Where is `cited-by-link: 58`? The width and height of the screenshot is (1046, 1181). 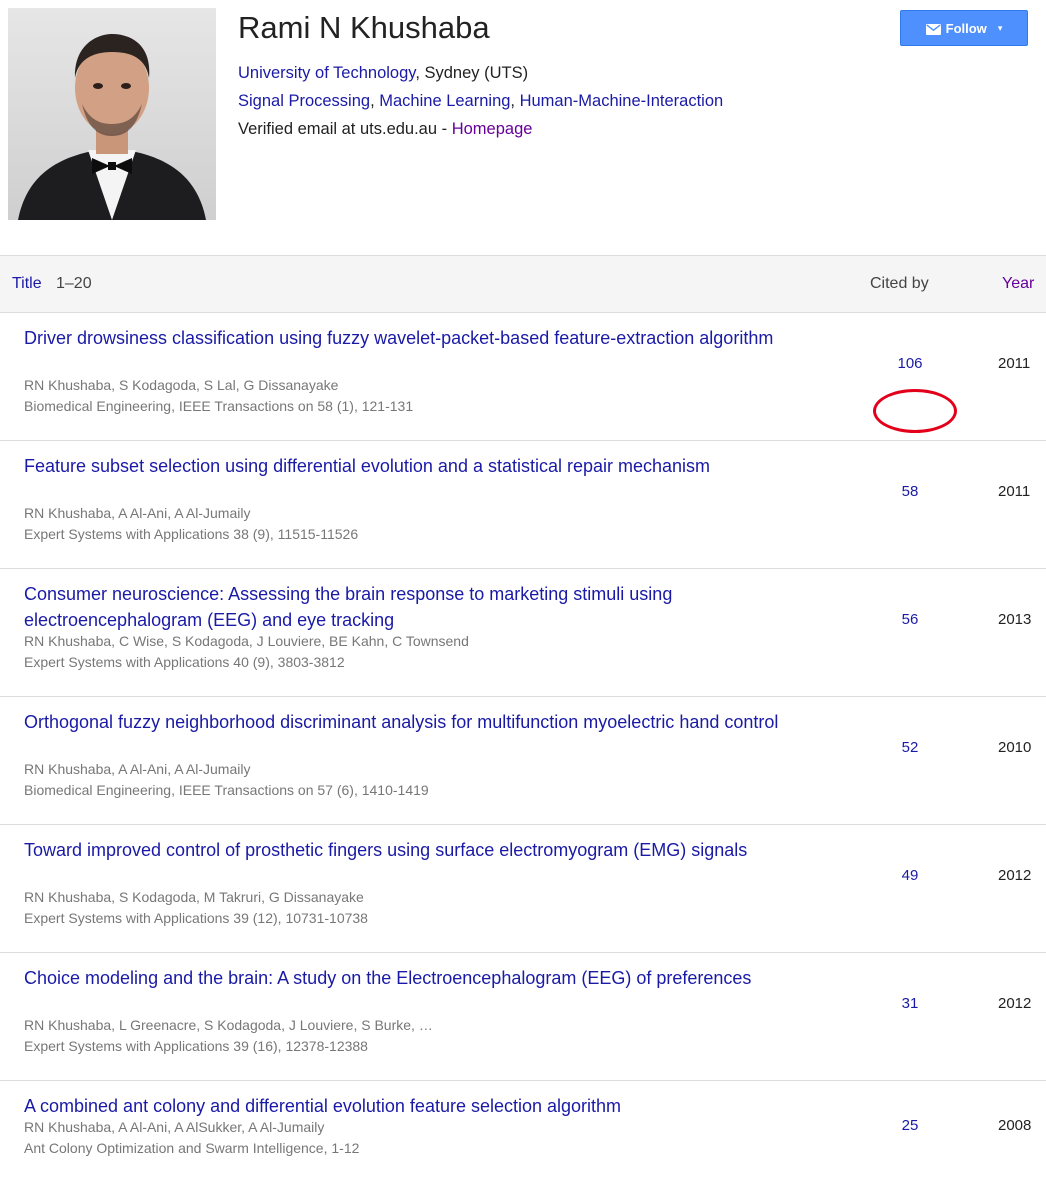
cited-by-link: 58 is located at coordinates (910, 491).